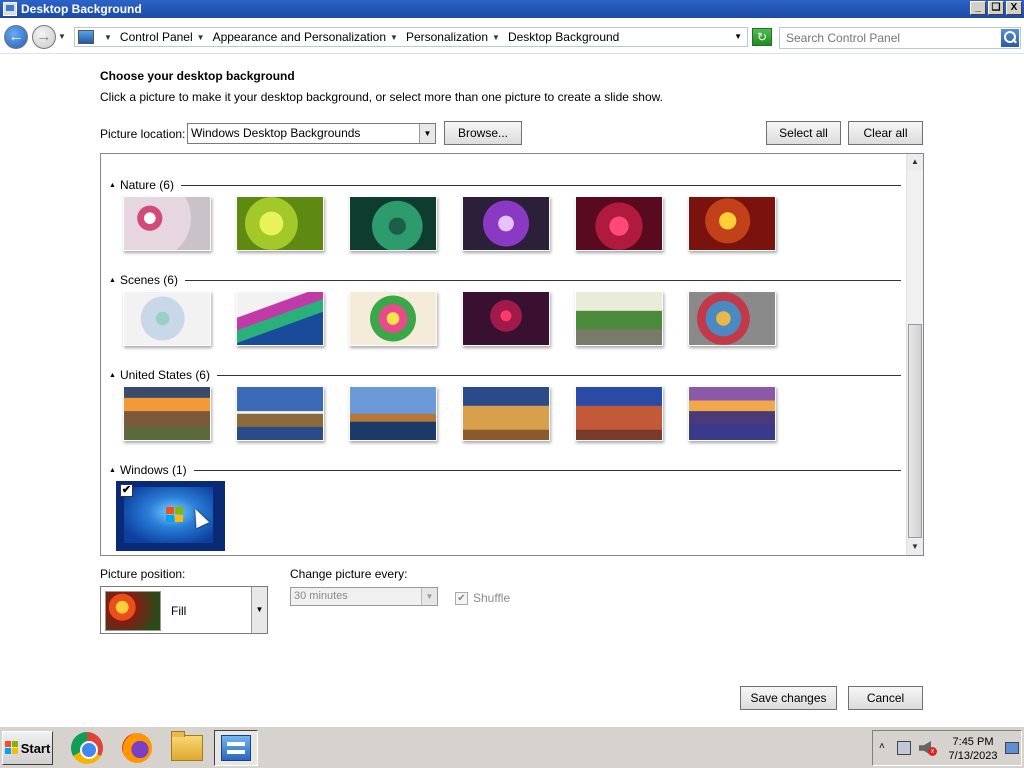  Describe the element at coordinates (973, 742) in the screenshot. I see `clock-time: 7:45 PM` at that location.